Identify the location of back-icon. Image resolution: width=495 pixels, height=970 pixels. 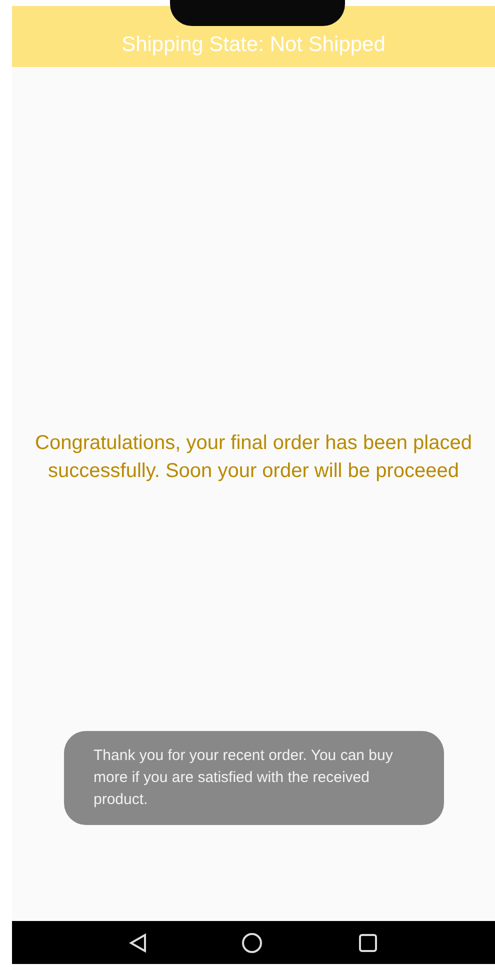
(138, 942).